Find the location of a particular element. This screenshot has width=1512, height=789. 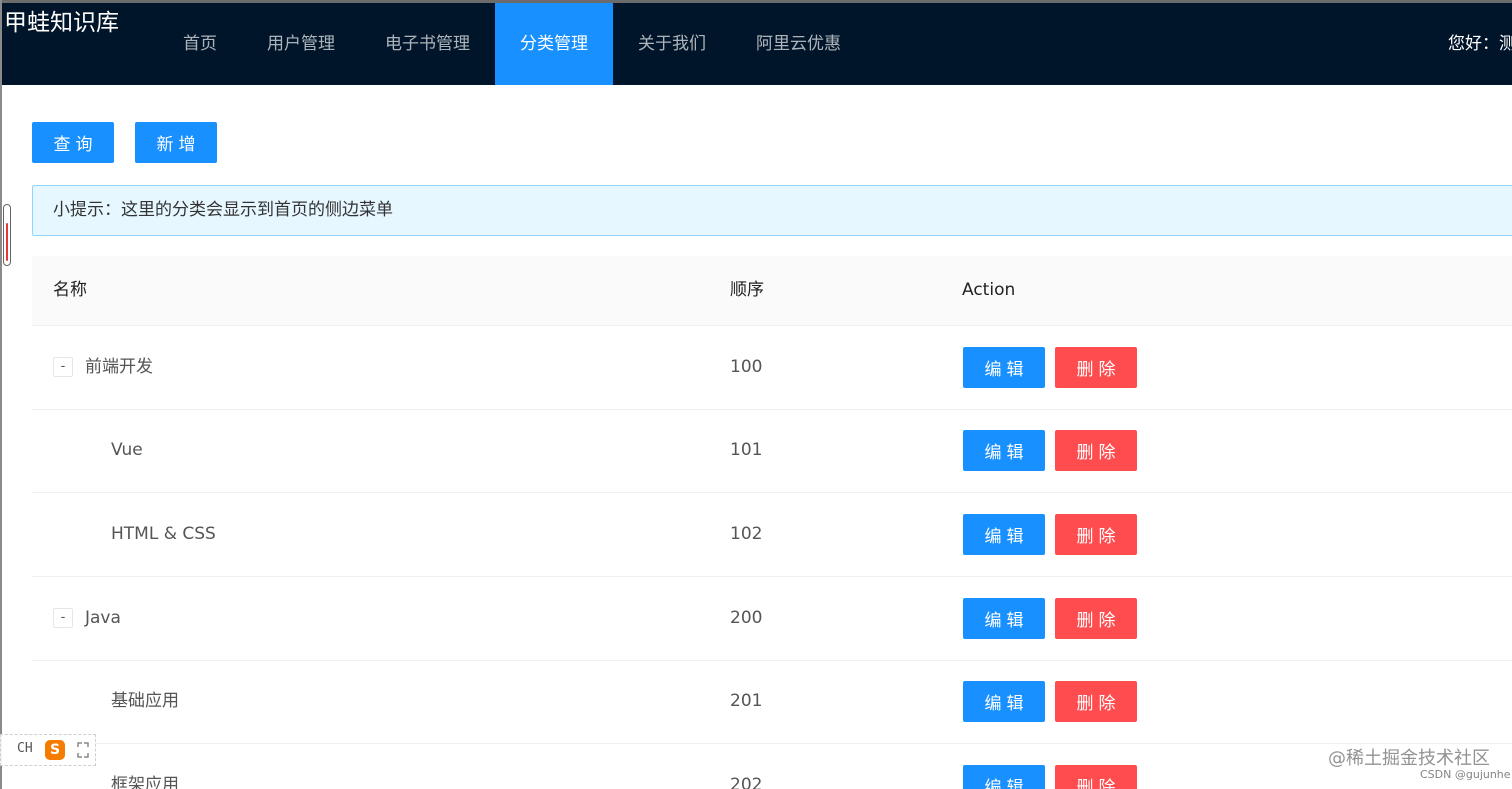

table-header: 名称 顺序 Action is located at coordinates (772, 291).